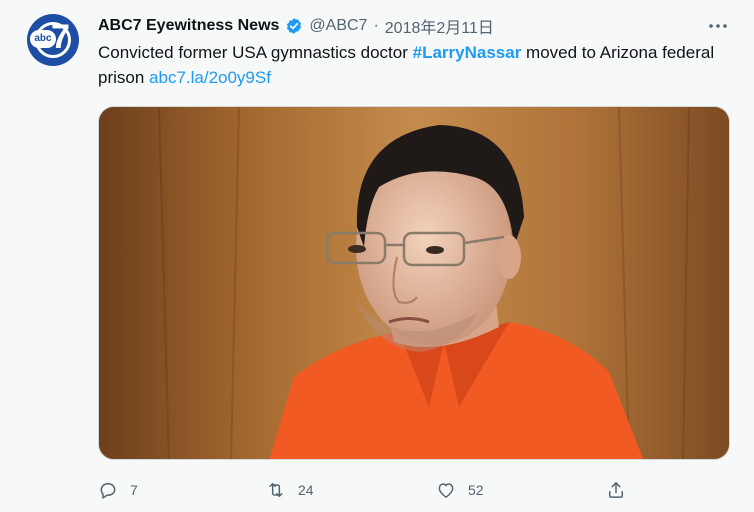 The height and width of the screenshot is (512, 754). I want to click on retweet-icon, so click(276, 490).